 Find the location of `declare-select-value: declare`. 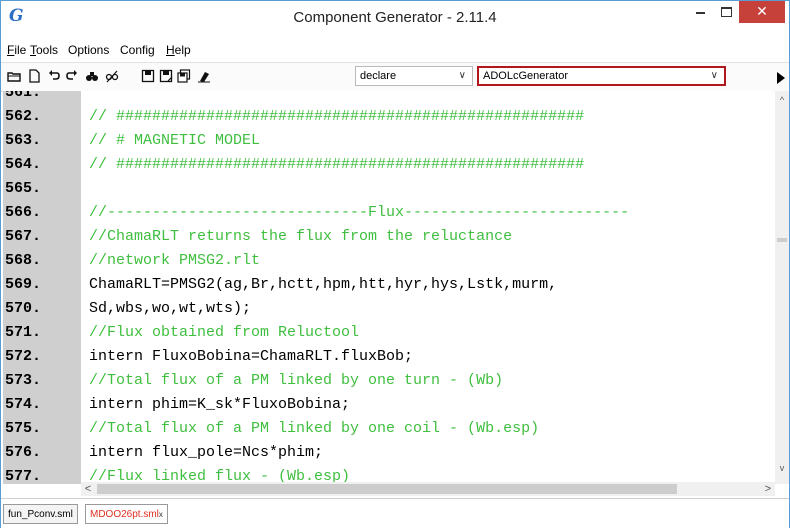

declare-select-value: declare is located at coordinates (378, 76).